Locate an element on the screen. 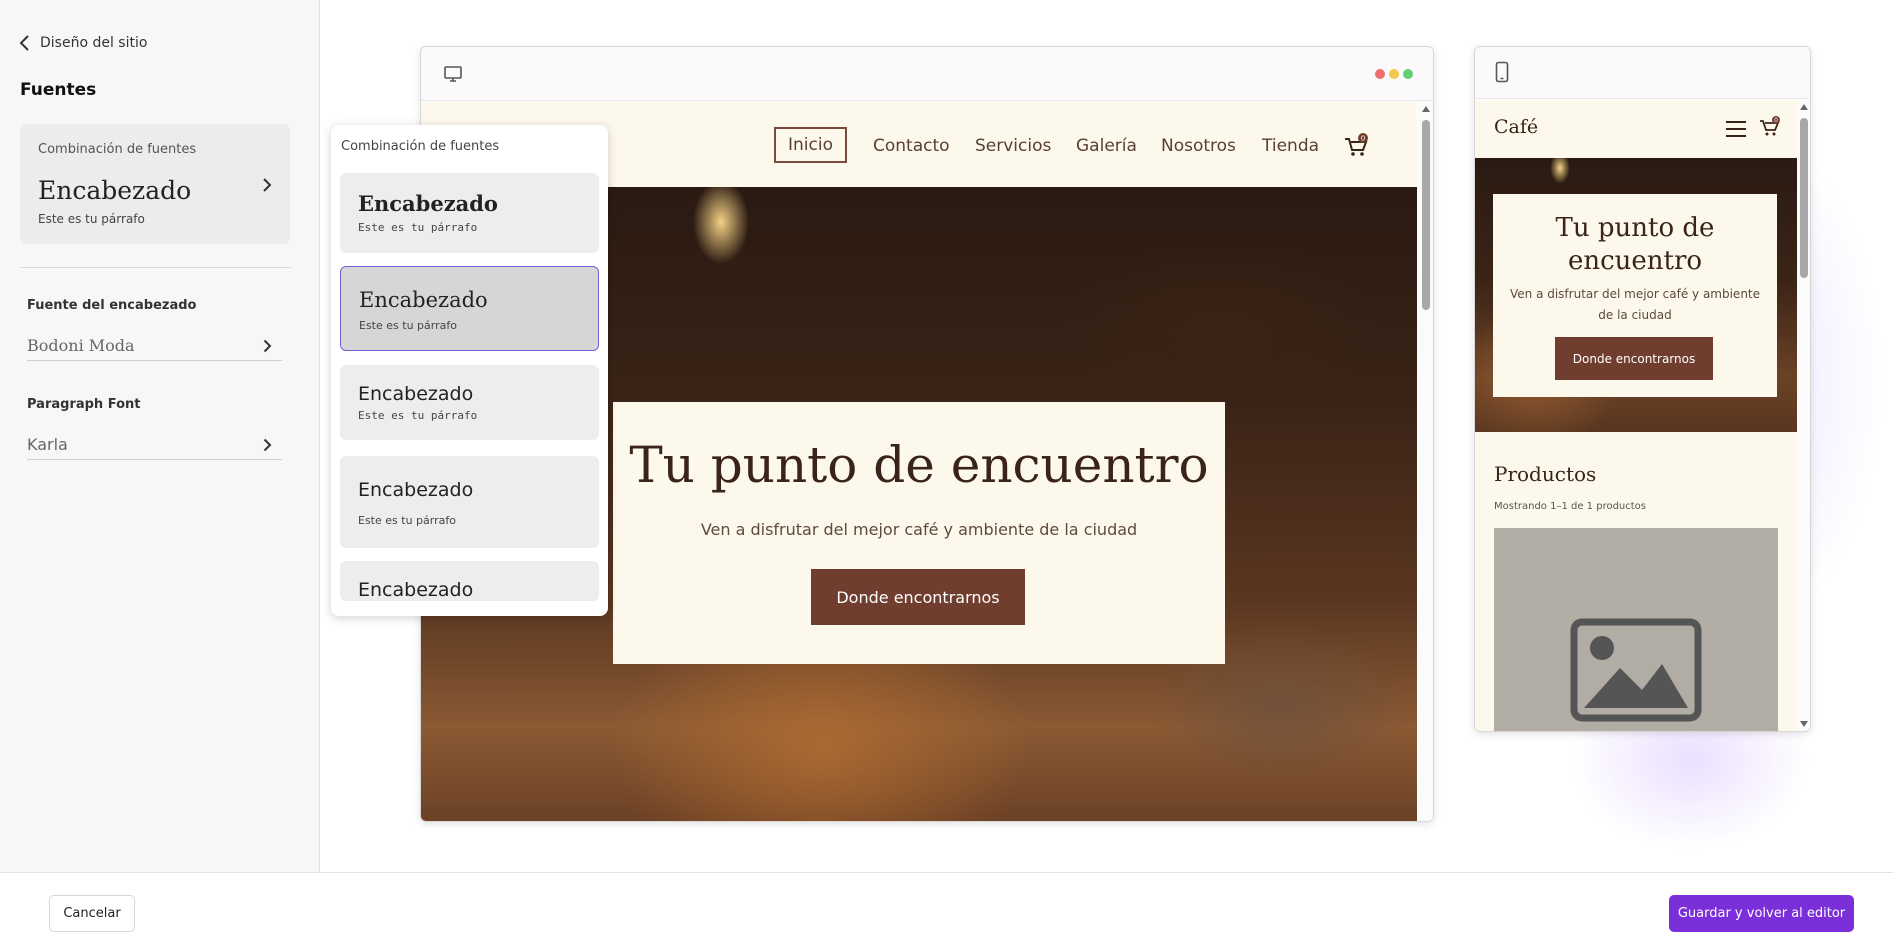 The width and height of the screenshot is (1893, 939). products-title: Productos is located at coordinates (1545, 474).